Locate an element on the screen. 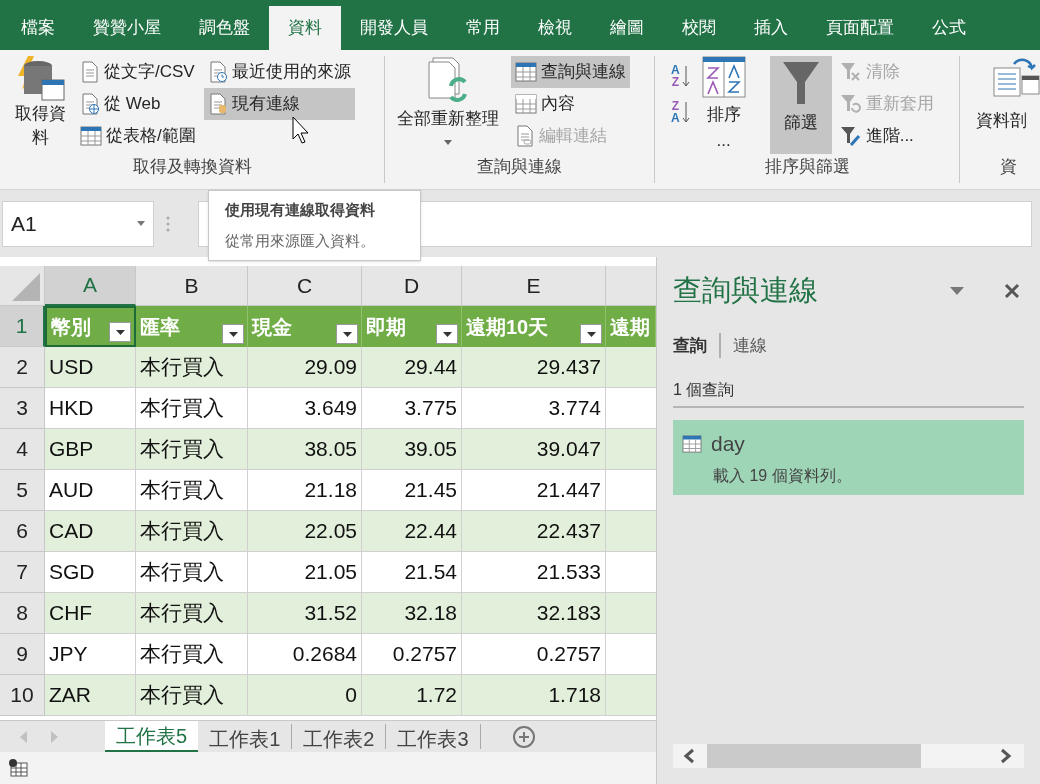 The width and height of the screenshot is (1040, 784). filter-button: 篩選 is located at coordinates (800, 105).